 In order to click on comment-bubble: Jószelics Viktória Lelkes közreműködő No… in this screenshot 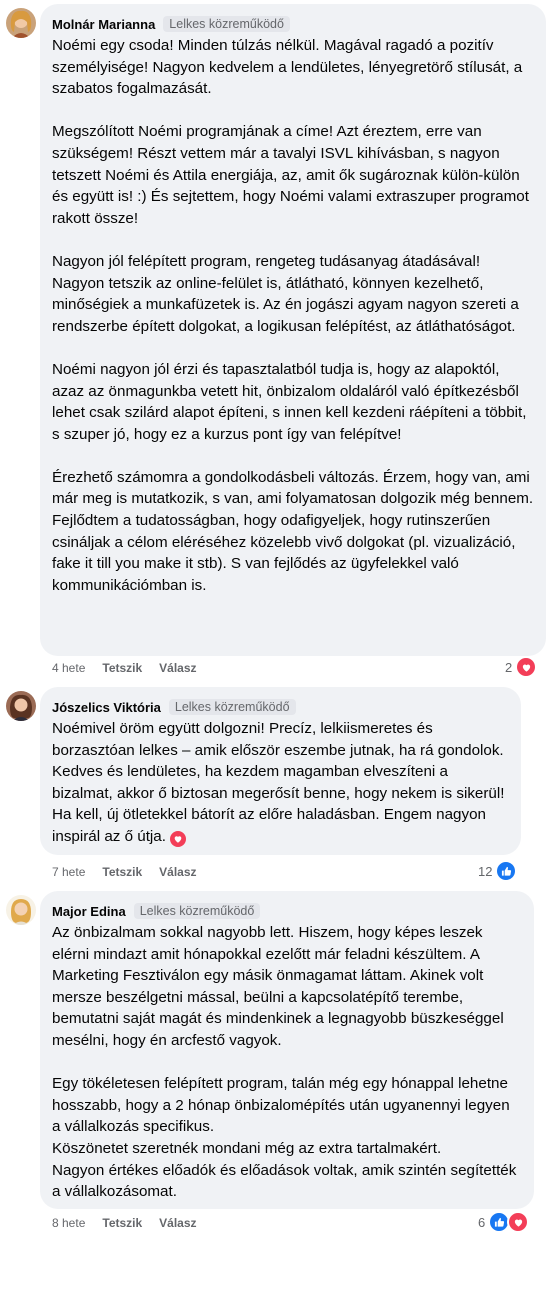, I will do `click(280, 771)`.